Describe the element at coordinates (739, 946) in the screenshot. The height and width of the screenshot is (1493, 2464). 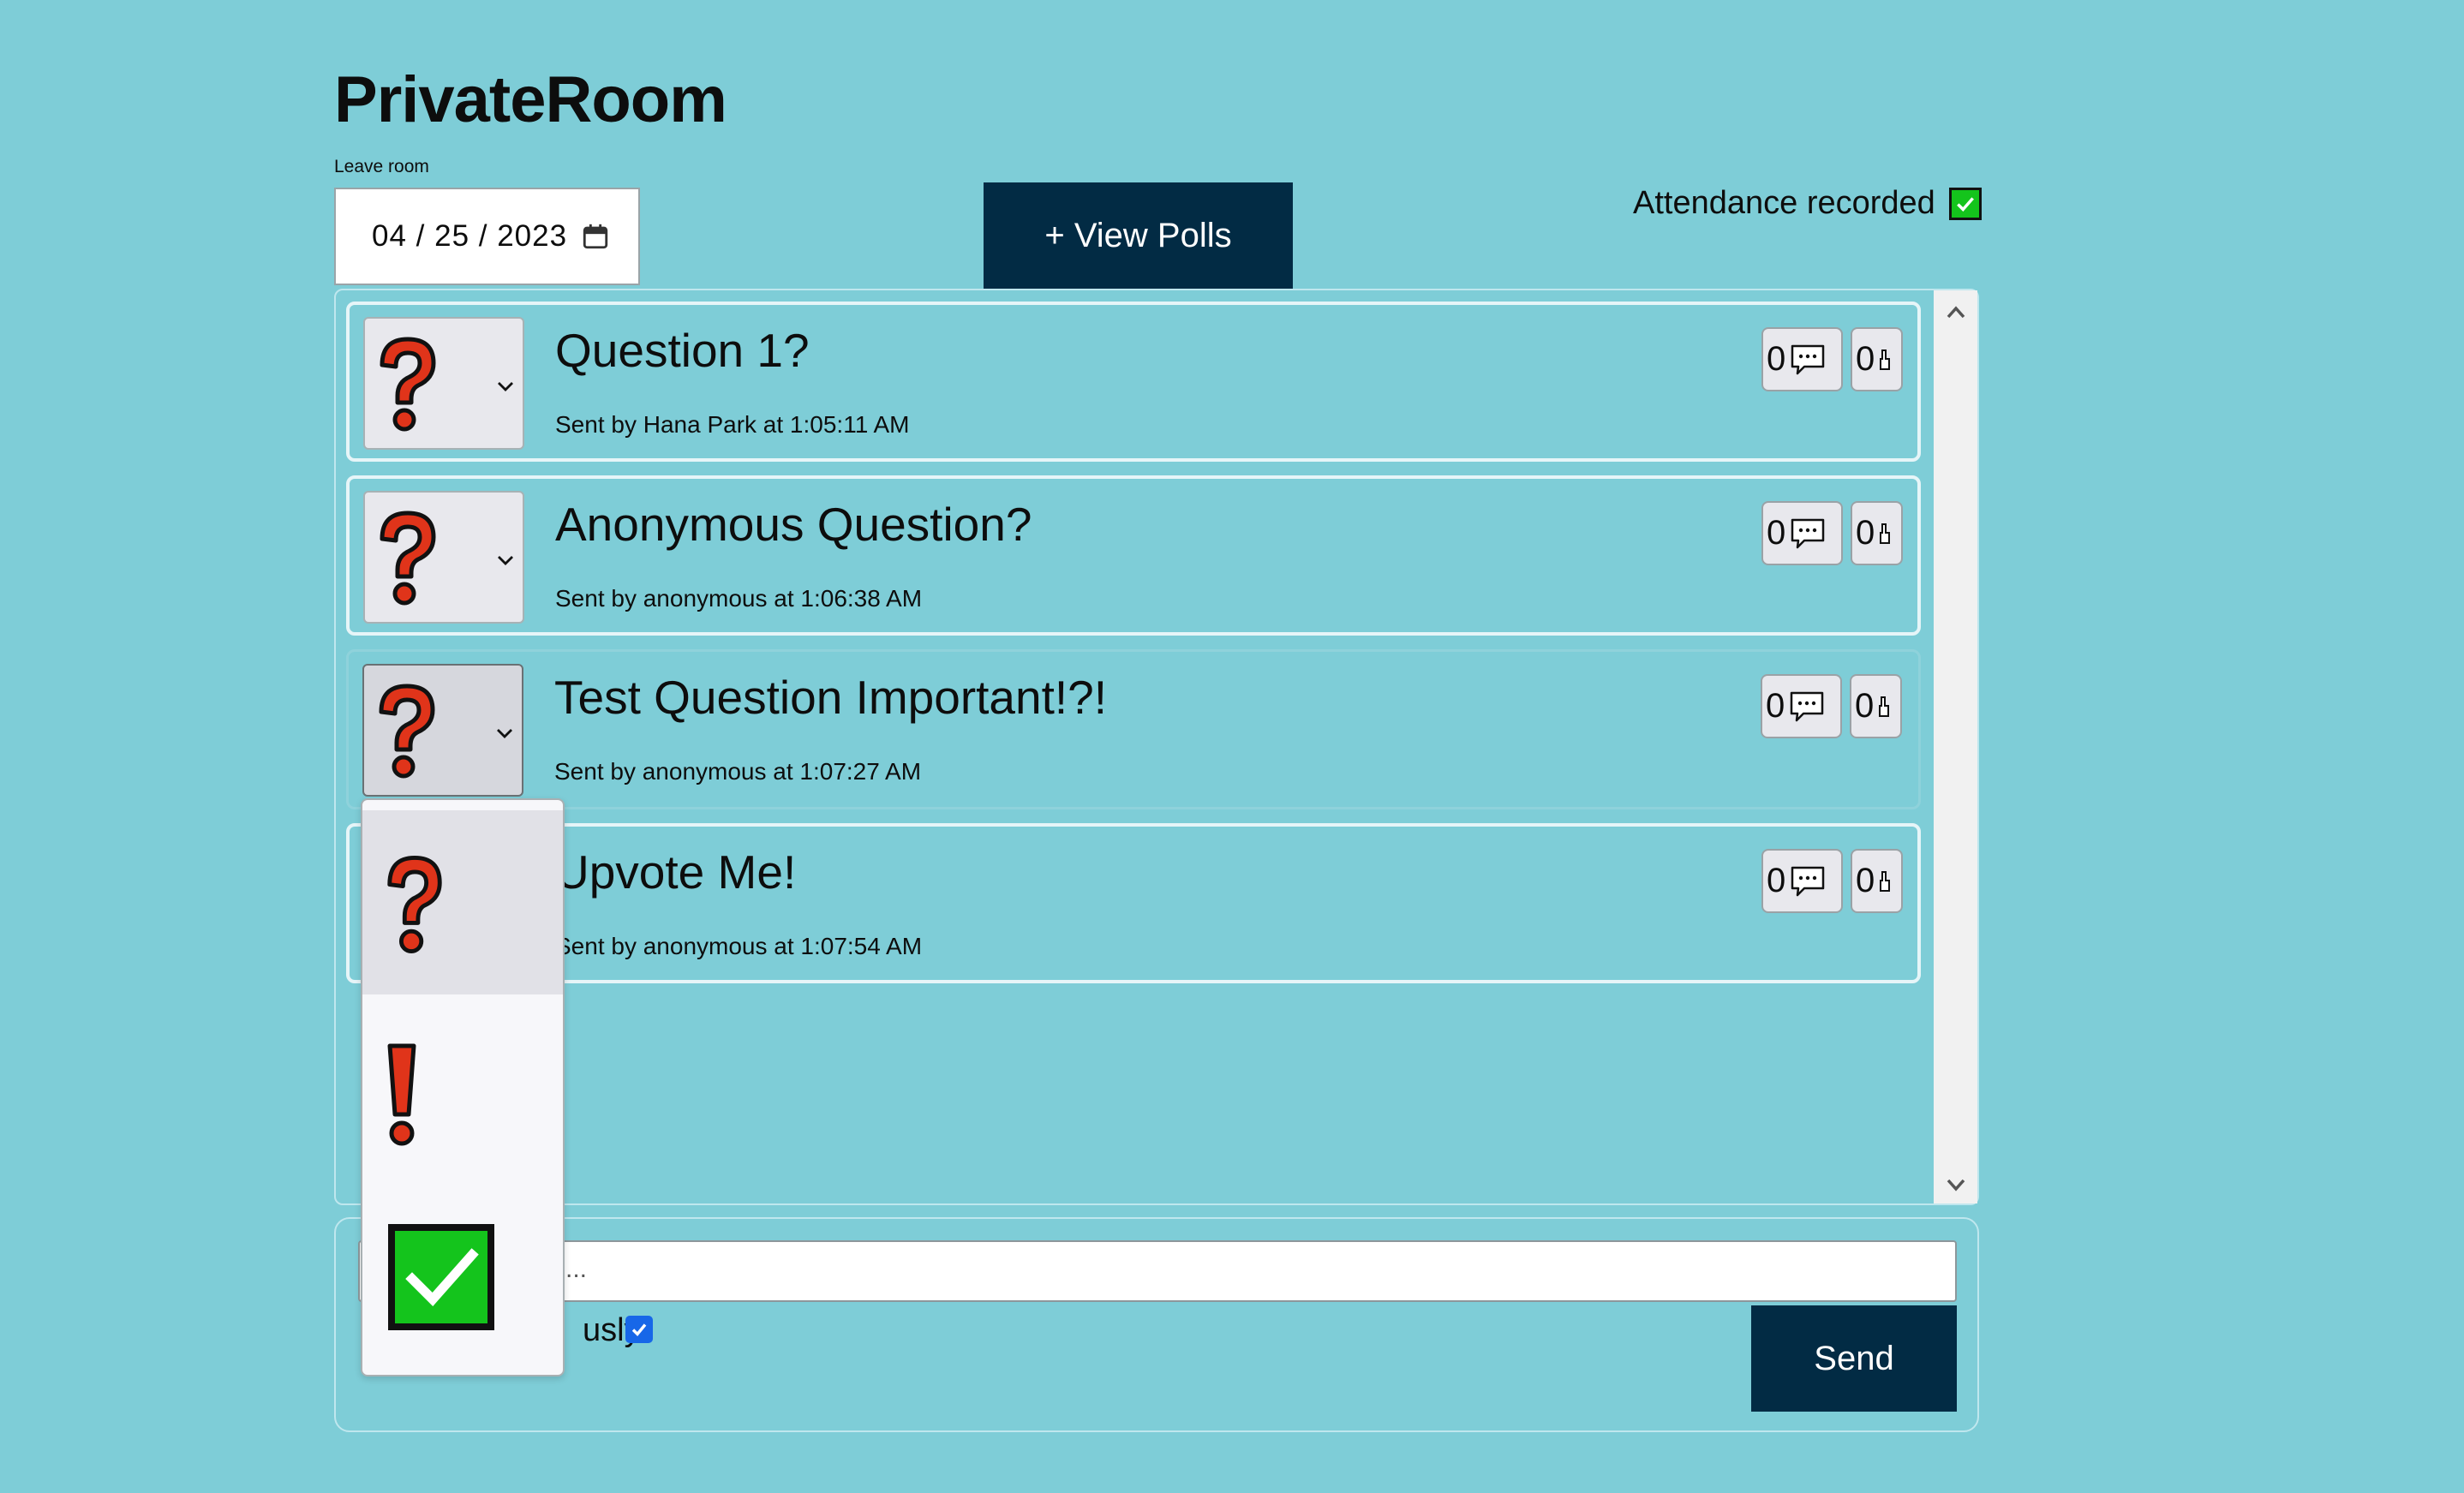
I see `question-meta: Sent by anonymous at 1:07:54 AM` at that location.